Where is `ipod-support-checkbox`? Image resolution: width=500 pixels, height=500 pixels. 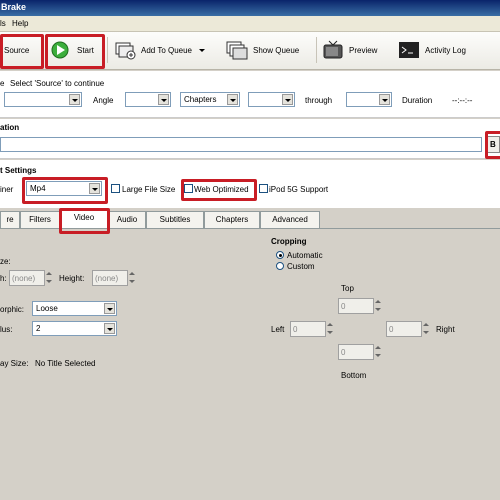 ipod-support-checkbox is located at coordinates (263, 188).